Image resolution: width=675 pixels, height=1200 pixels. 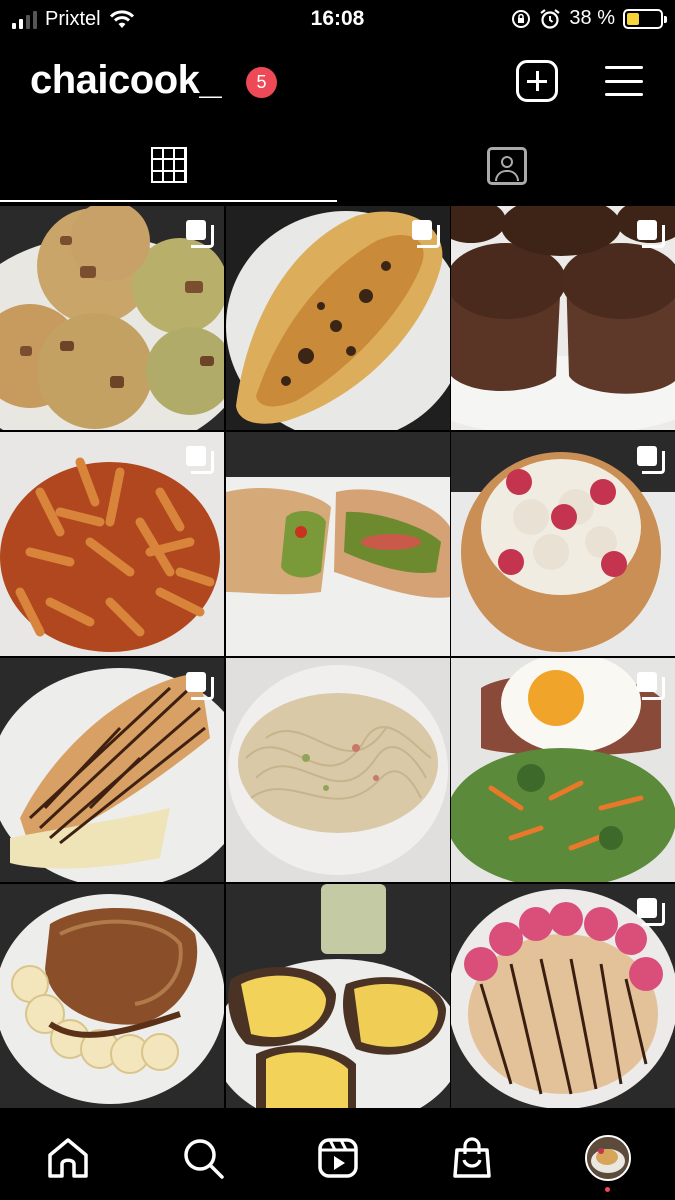 I want to click on nav-search, so click(x=203, y=1158).